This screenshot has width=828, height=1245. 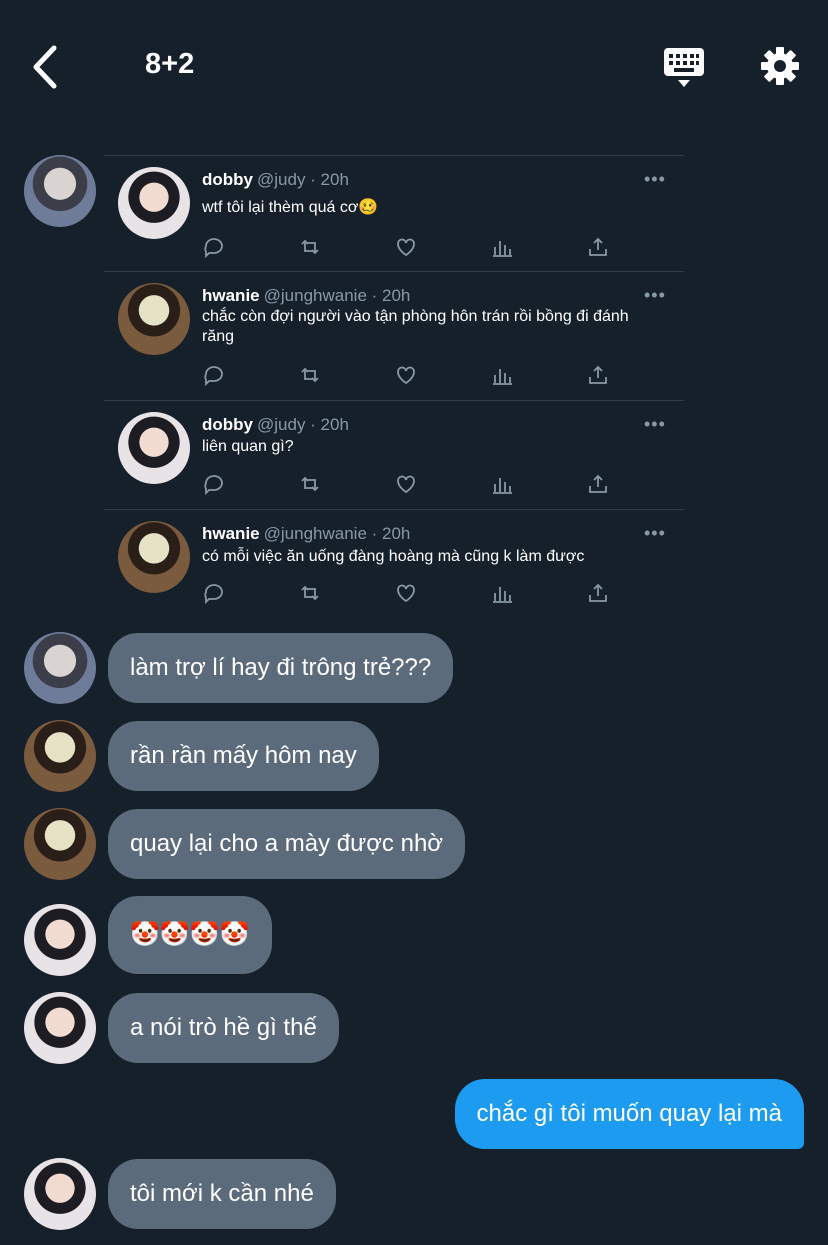 I want to click on tweet-text: liên quan gì?, so click(x=248, y=446).